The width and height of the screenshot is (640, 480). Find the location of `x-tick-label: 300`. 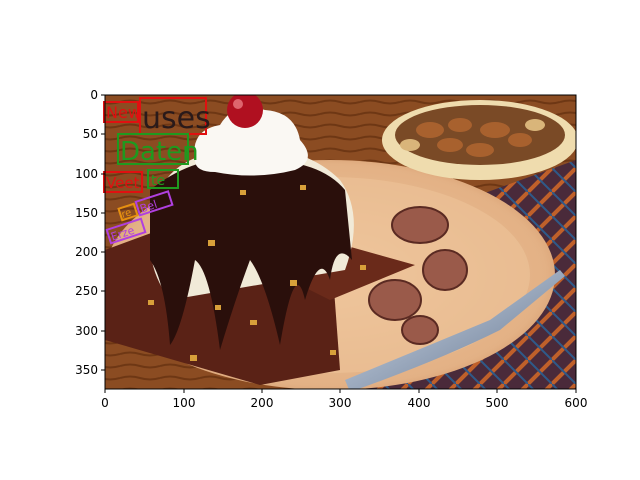

x-tick-label: 300 is located at coordinates (340, 403).